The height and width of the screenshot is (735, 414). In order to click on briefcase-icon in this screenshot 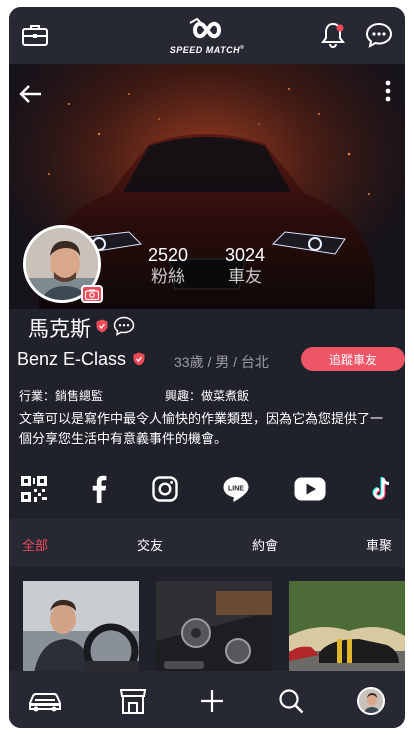, I will do `click(35, 35)`.